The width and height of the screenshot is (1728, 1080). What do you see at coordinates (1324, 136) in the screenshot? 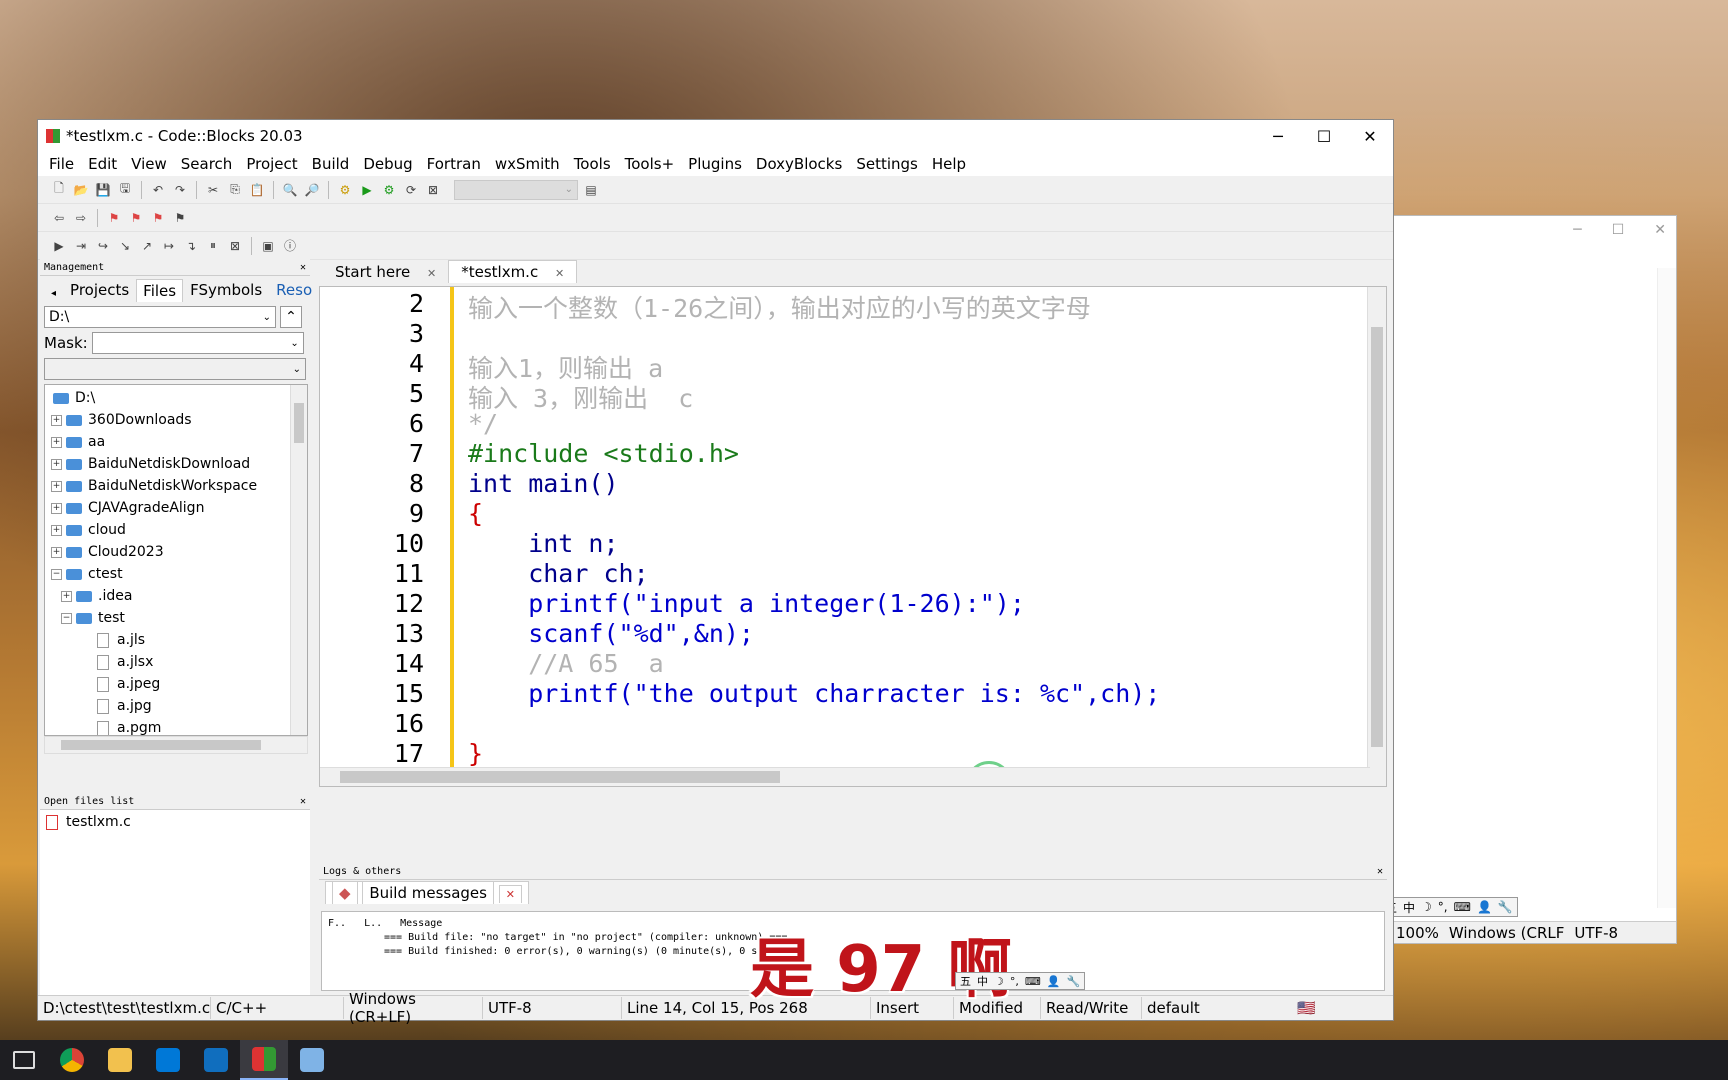
I see `maximize-button: ☐` at bounding box center [1324, 136].